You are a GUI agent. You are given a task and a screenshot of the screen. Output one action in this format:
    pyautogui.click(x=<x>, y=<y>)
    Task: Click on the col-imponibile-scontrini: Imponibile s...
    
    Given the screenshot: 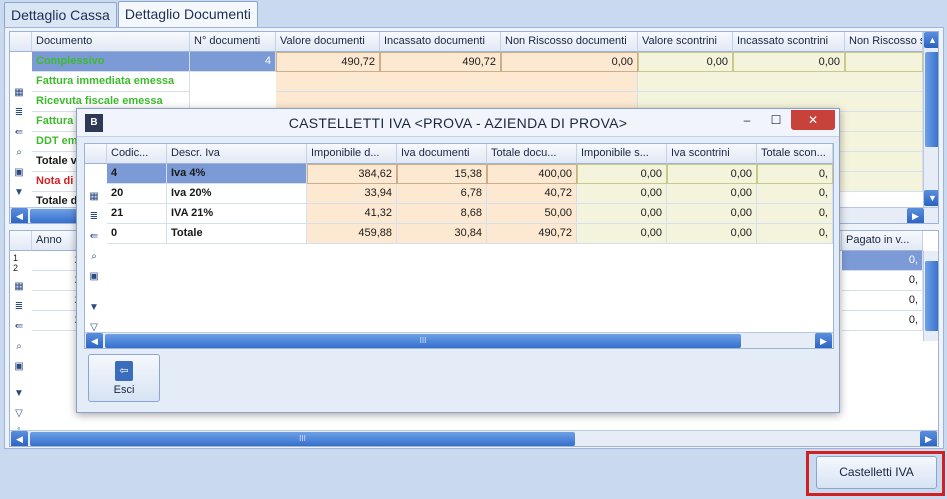 What is the action you would take?
    pyautogui.click(x=622, y=154)
    